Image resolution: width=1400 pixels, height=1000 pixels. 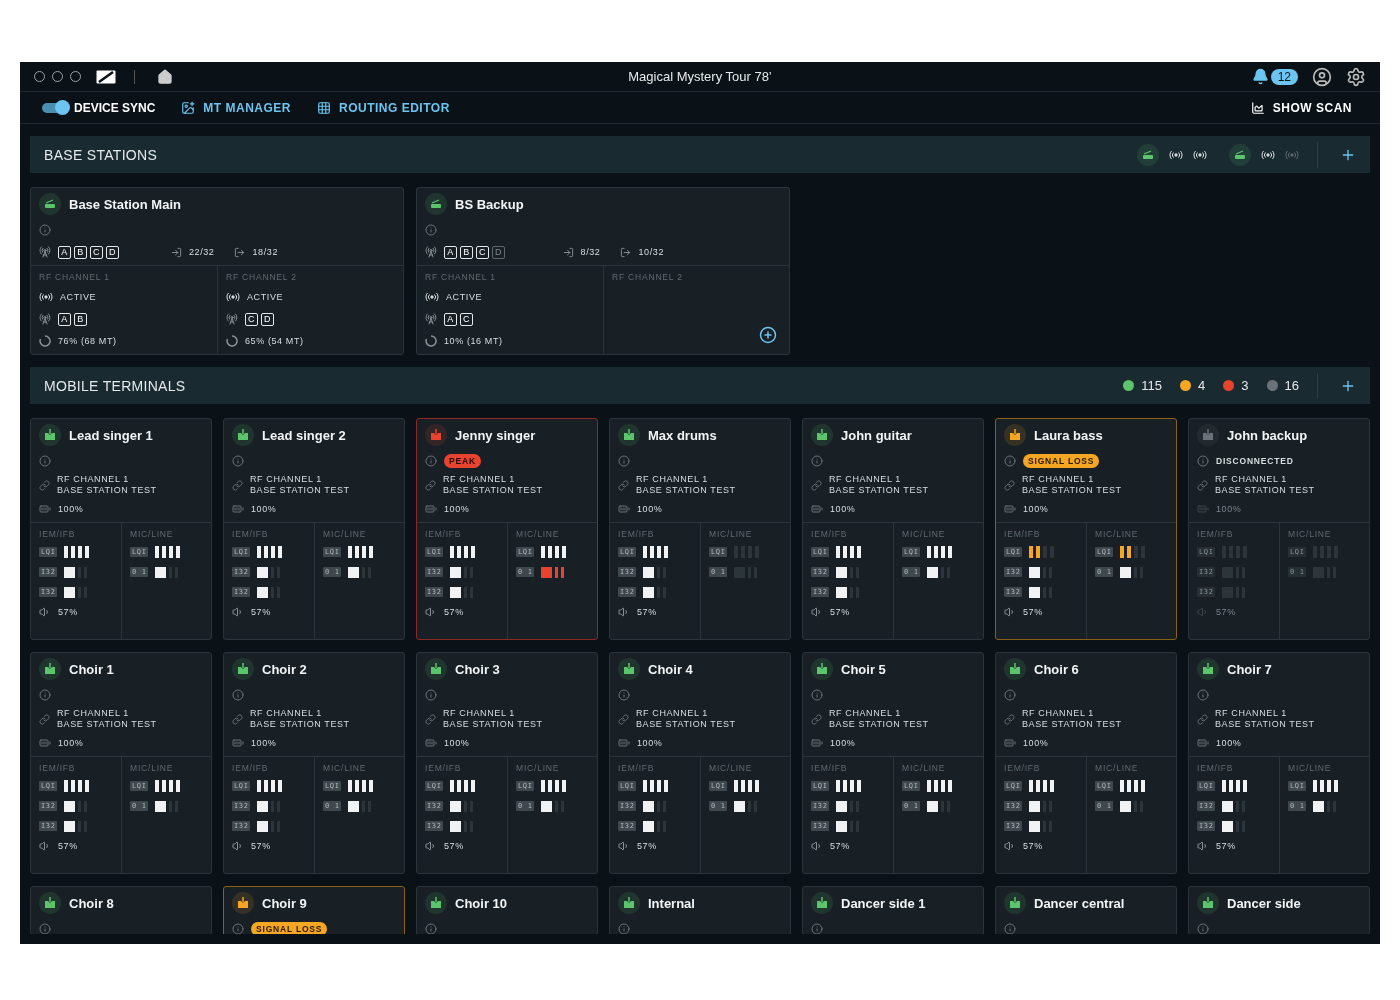 I want to click on terminal-card: Choir 10, so click(x=507, y=910).